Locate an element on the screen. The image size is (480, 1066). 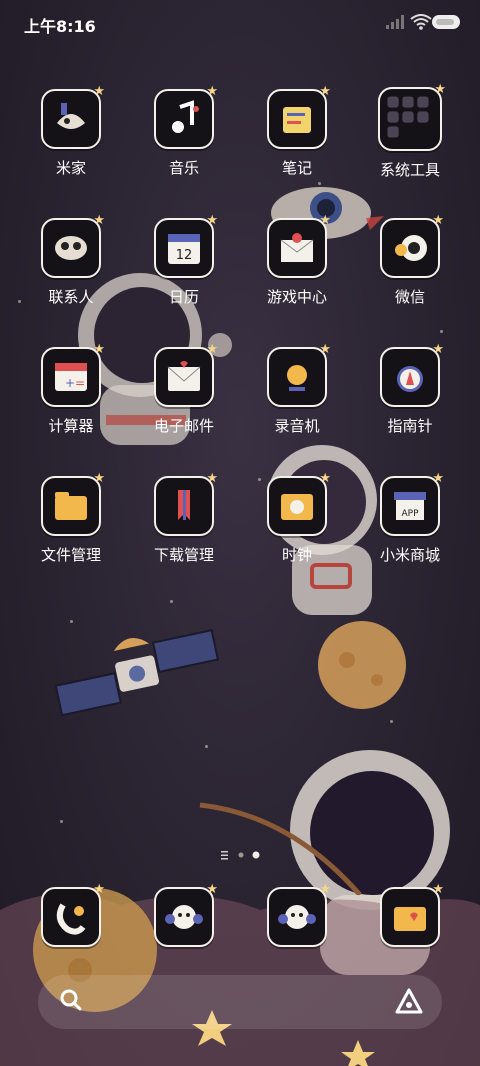
app-email: ★ 电子邮件 is located at coordinates (184, 389).